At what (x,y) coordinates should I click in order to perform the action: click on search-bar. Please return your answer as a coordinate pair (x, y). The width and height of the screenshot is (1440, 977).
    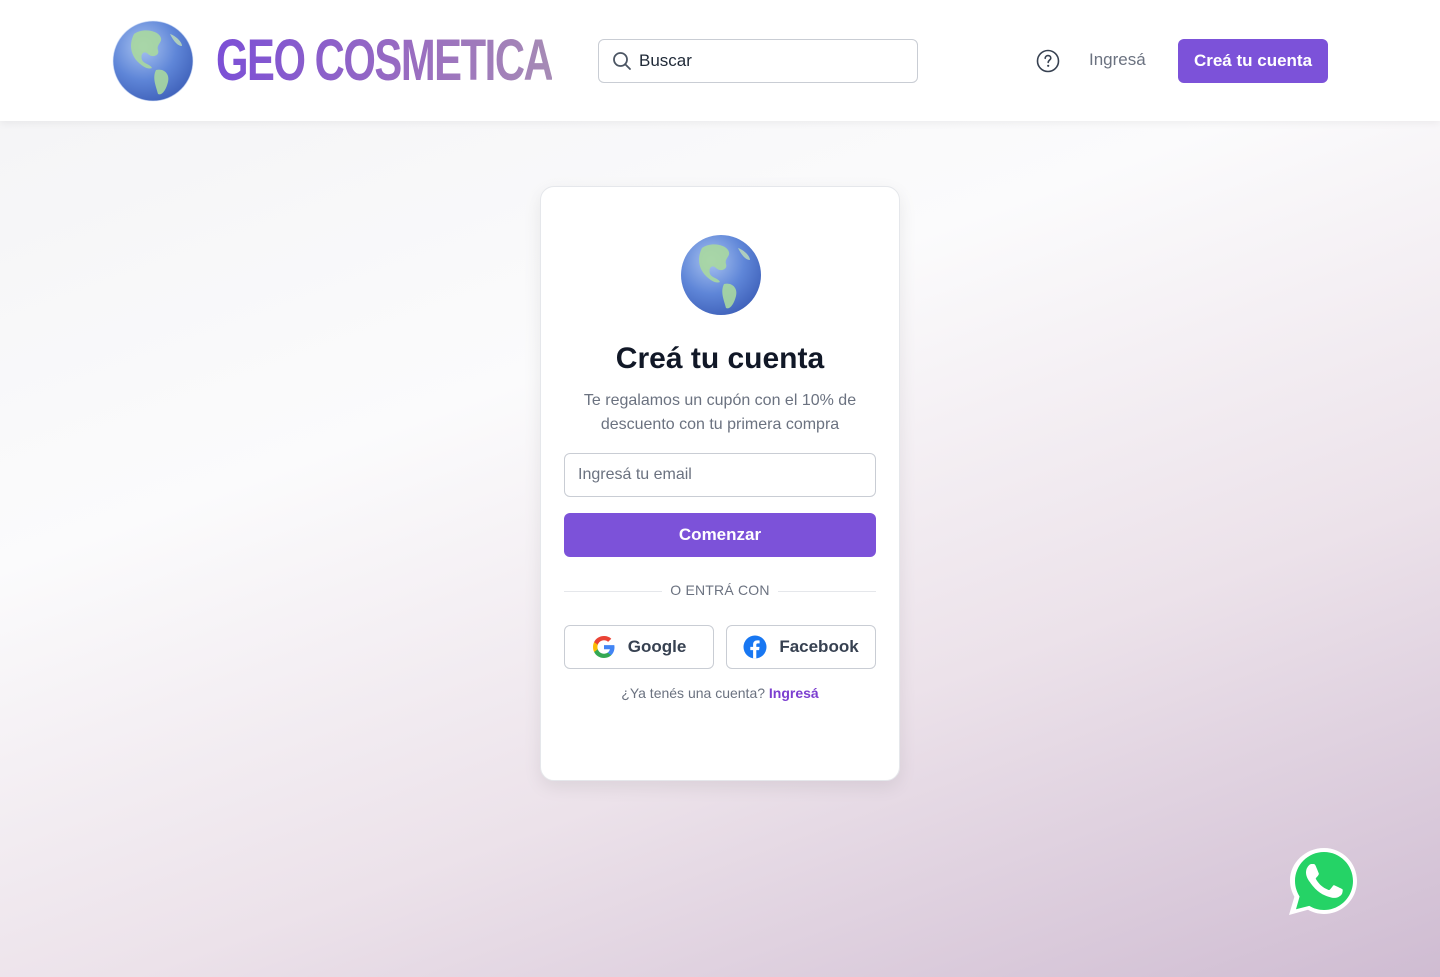
    Looking at the image, I should click on (758, 61).